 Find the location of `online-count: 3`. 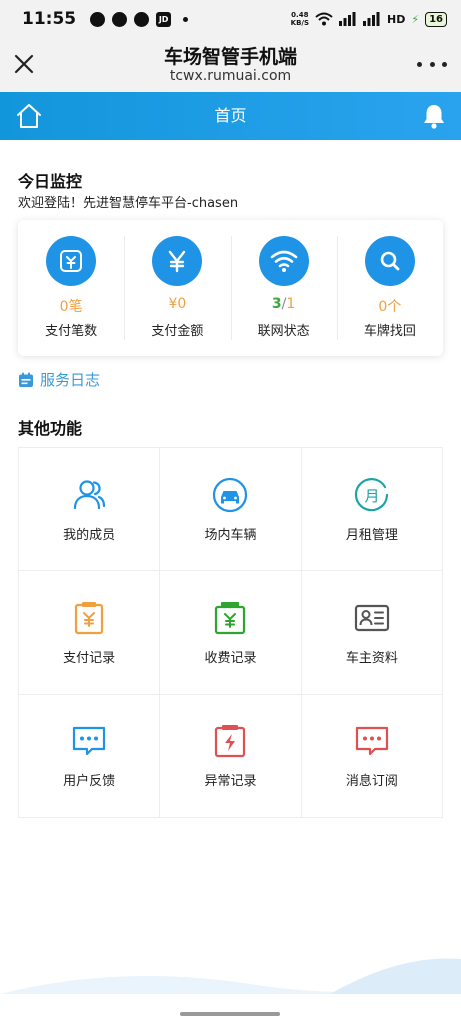

online-count: 3 is located at coordinates (276, 304).